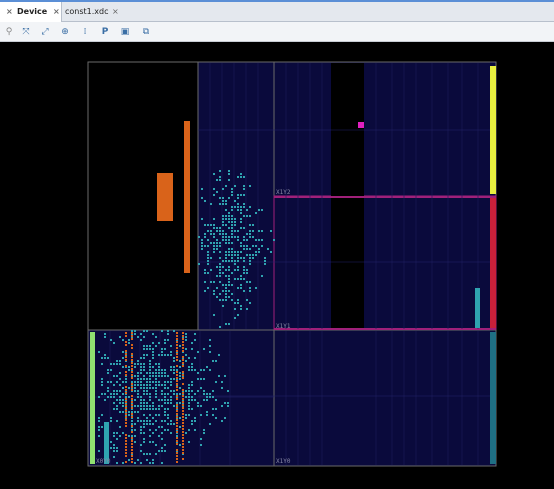 The height and width of the screenshot is (489, 554). What do you see at coordinates (493, 130) in the screenshot?
I see `io-bank-yellow` at bounding box center [493, 130].